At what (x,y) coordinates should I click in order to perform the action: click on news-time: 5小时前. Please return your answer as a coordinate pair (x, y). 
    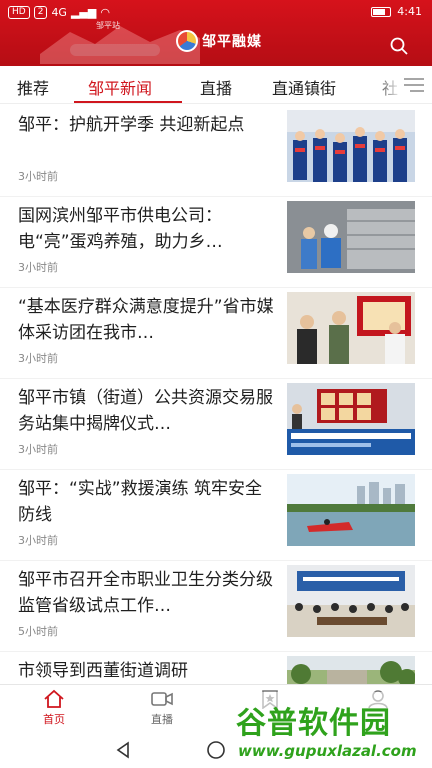
    Looking at the image, I should click on (38, 631).